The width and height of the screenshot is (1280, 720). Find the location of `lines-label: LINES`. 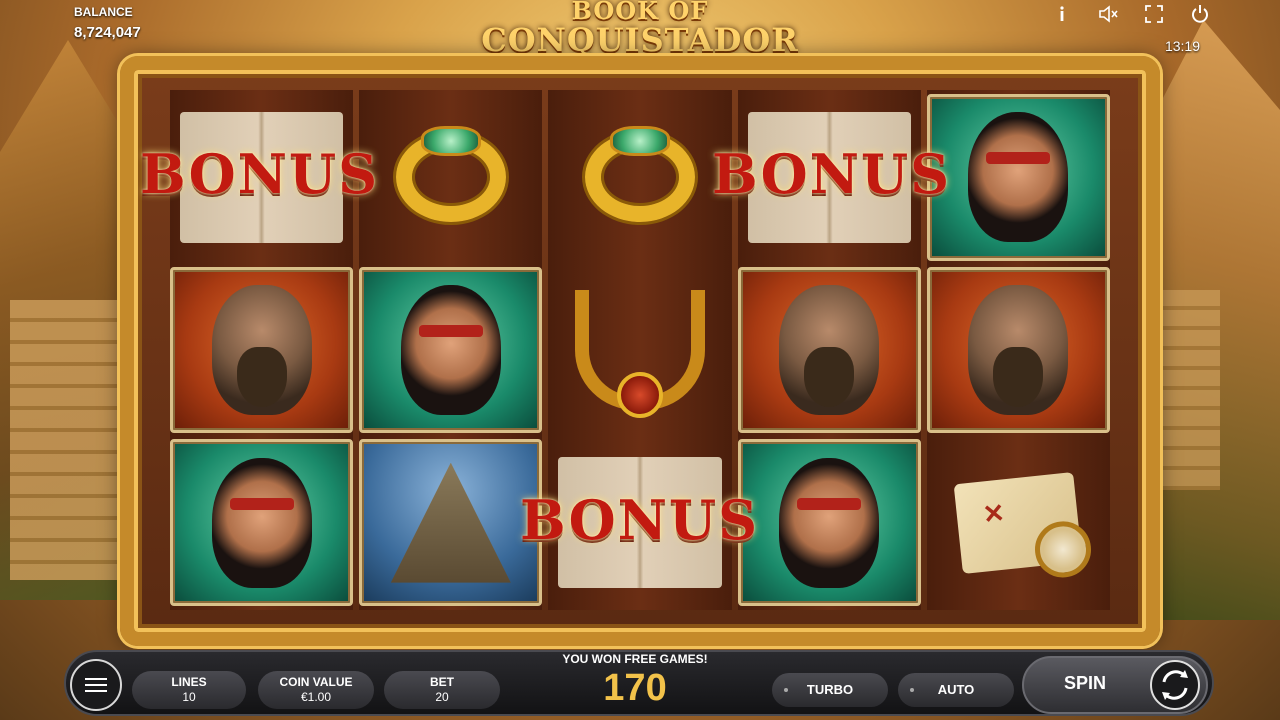

lines-label: LINES is located at coordinates (189, 682).